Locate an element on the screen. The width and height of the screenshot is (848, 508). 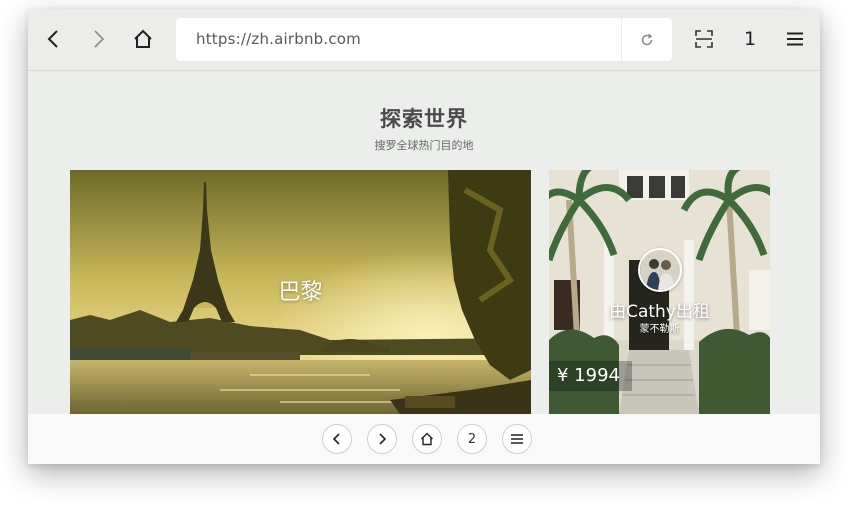
home-button is located at coordinates (143, 39).